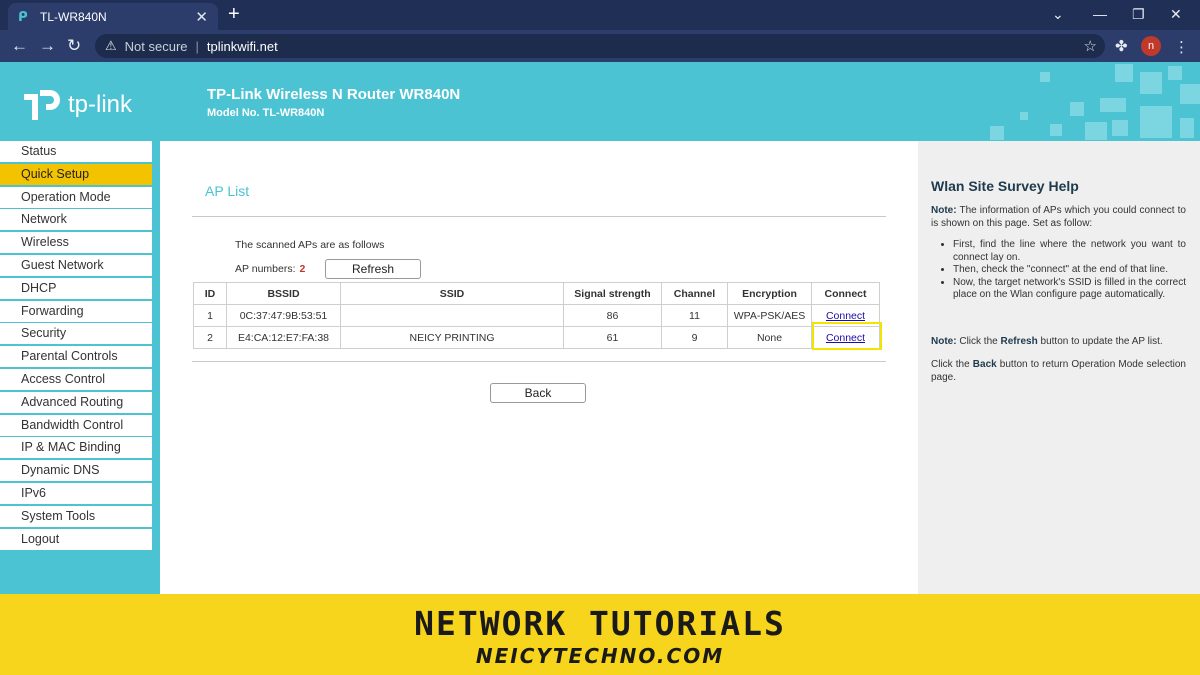 The height and width of the screenshot is (675, 1200). What do you see at coordinates (984, 364) in the screenshot?
I see `back-bold: Back` at bounding box center [984, 364].